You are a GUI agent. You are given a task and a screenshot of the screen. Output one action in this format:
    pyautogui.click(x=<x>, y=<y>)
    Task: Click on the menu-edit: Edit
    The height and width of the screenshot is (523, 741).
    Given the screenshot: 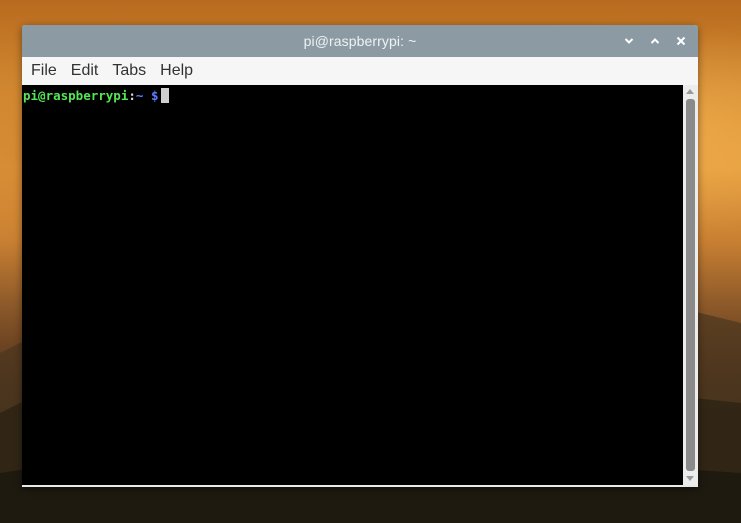 What is the action you would take?
    pyautogui.click(x=89, y=71)
    